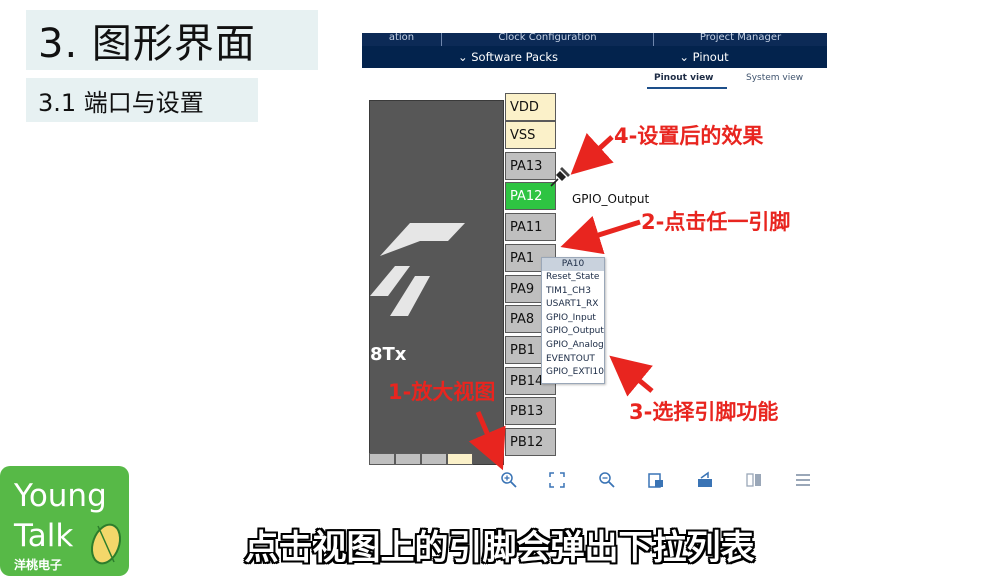 The width and height of the screenshot is (999, 576). Describe the element at coordinates (527, 381) in the screenshot. I see `pin-label: PB14` at that location.